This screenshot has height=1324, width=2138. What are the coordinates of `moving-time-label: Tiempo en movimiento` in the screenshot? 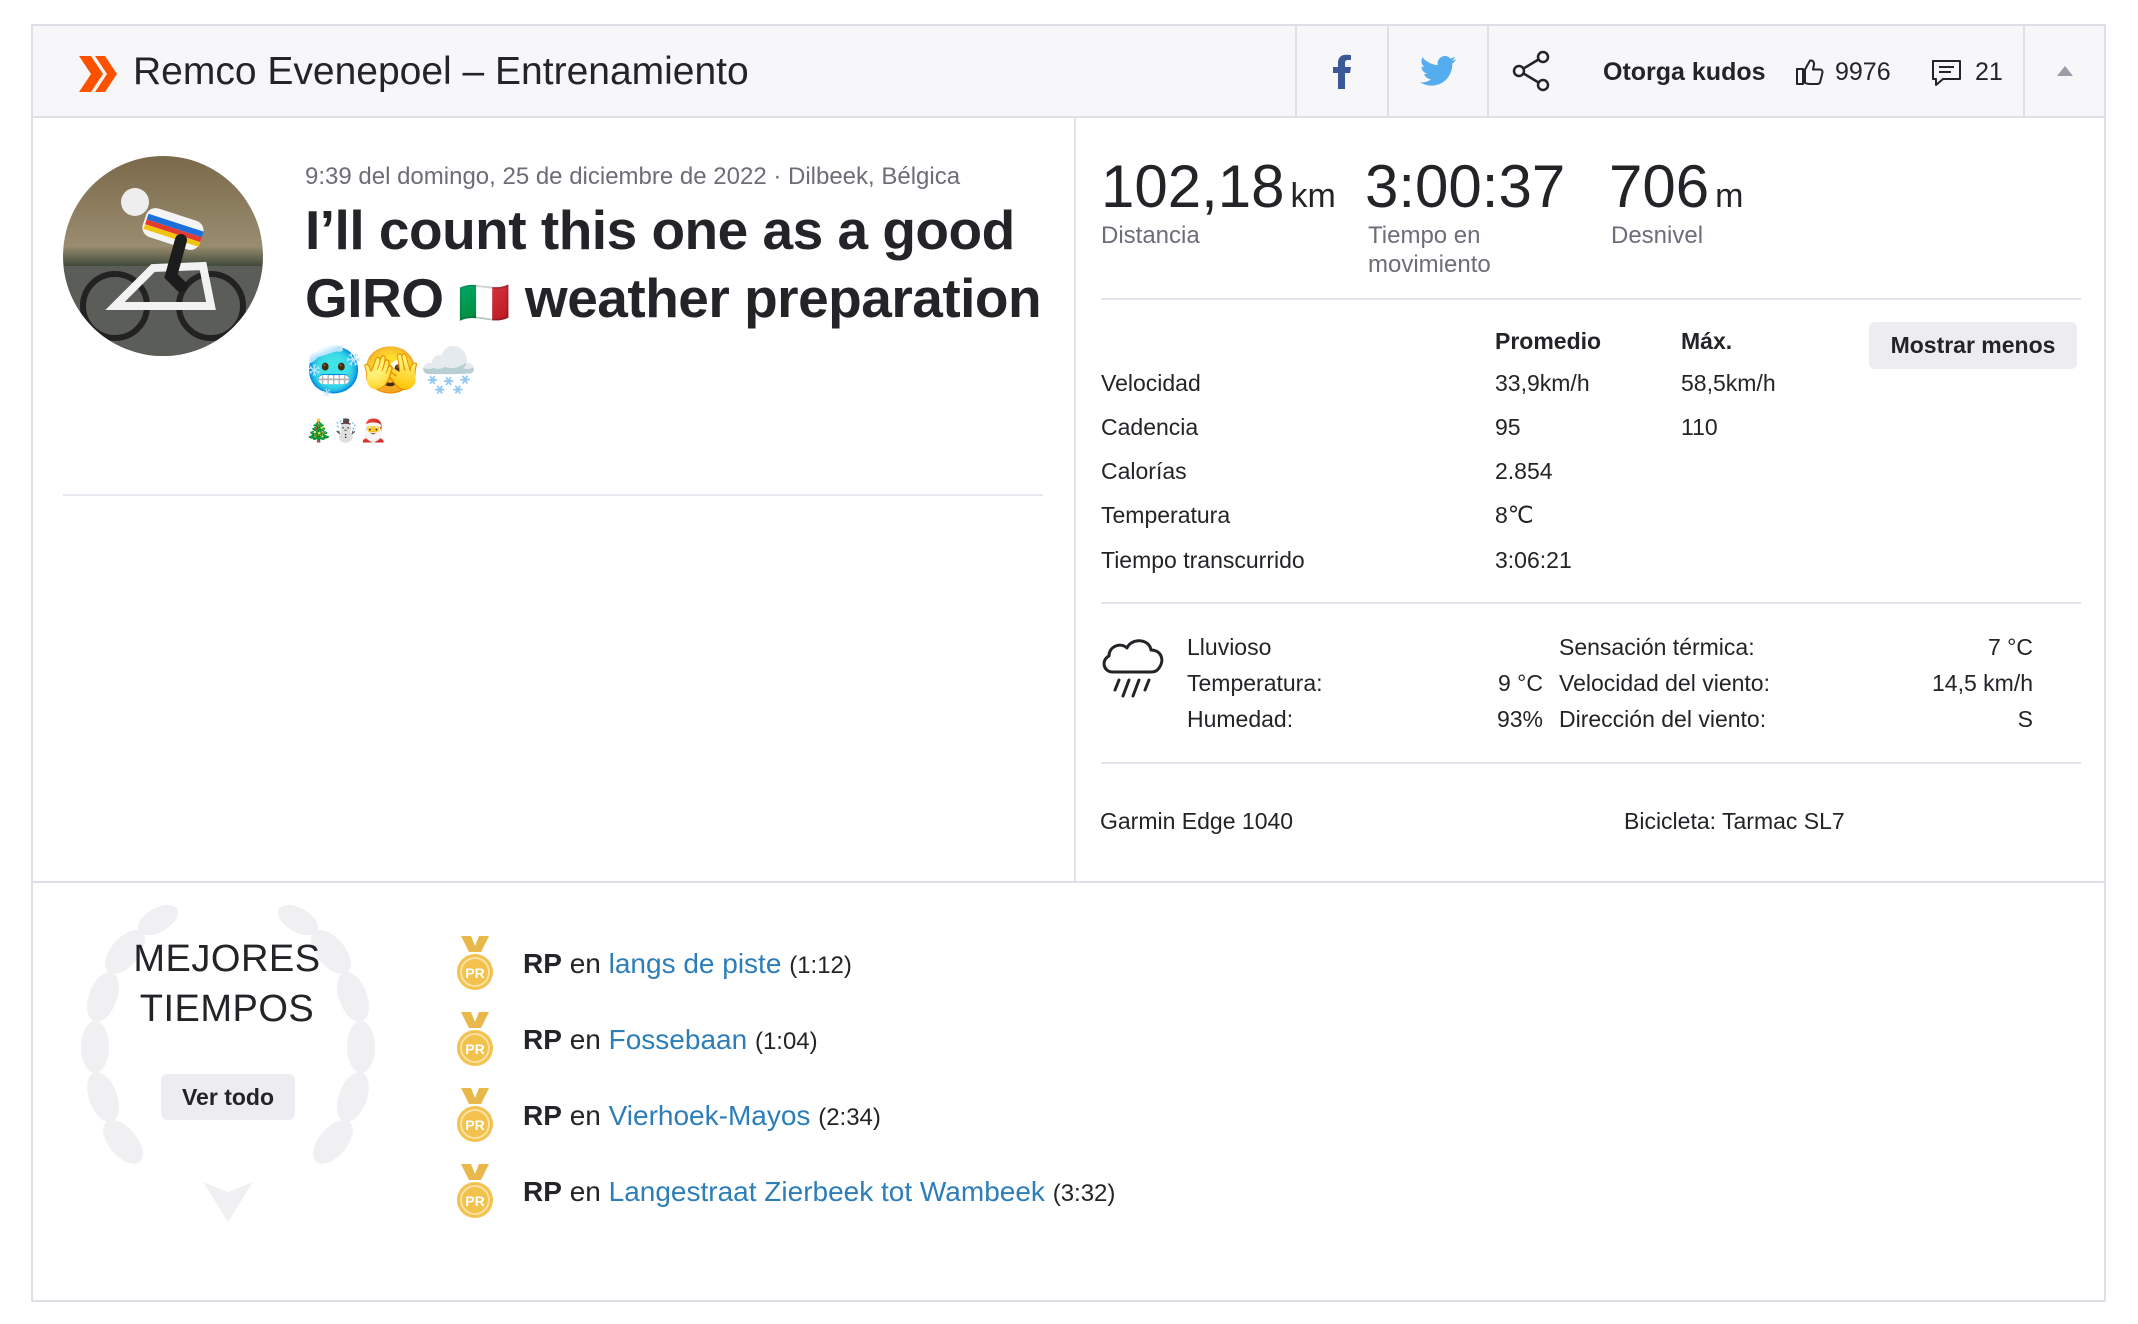 It's located at (1429, 250).